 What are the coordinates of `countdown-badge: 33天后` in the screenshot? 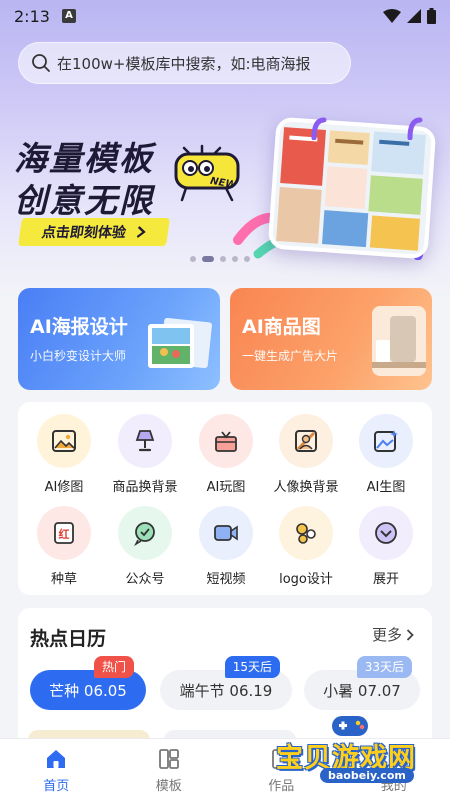 It's located at (384, 667).